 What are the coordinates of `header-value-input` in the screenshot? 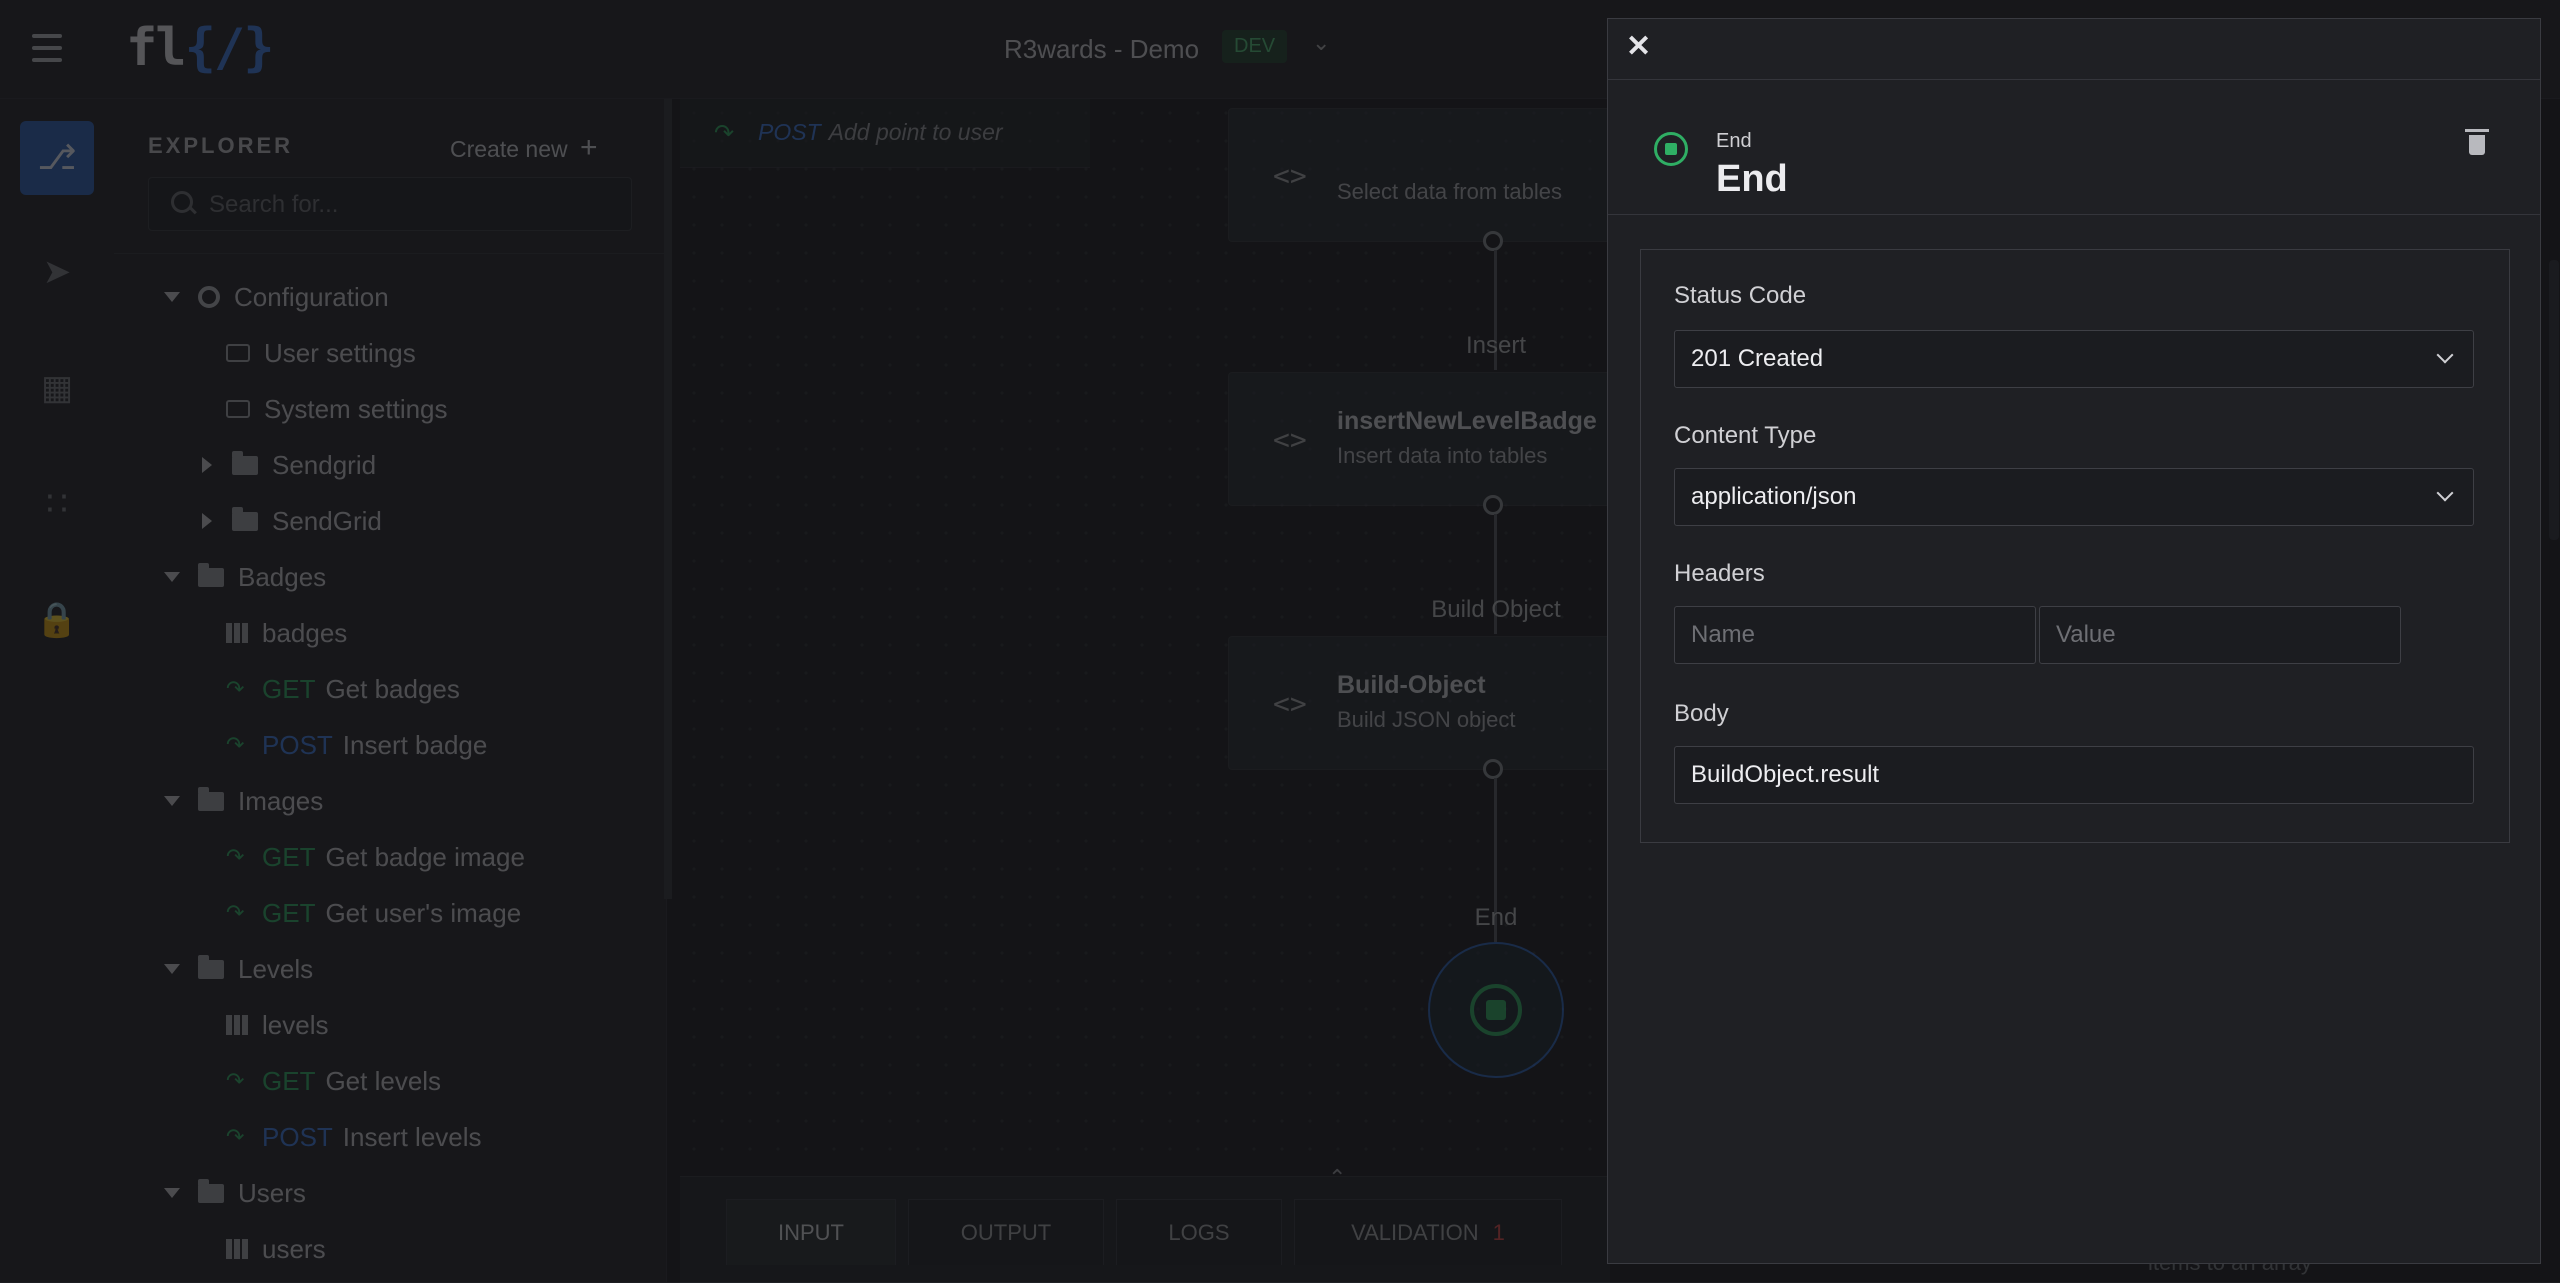 It's located at (2220, 635).